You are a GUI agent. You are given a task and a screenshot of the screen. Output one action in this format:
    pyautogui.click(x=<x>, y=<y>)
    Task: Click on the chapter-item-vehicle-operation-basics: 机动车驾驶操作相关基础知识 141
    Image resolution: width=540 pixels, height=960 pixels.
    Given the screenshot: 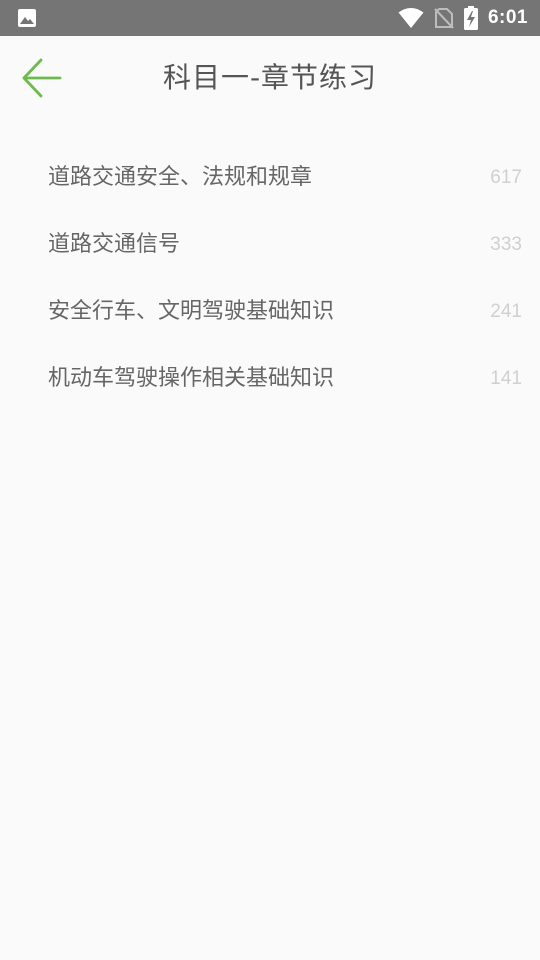 What is the action you would take?
    pyautogui.click(x=270, y=378)
    